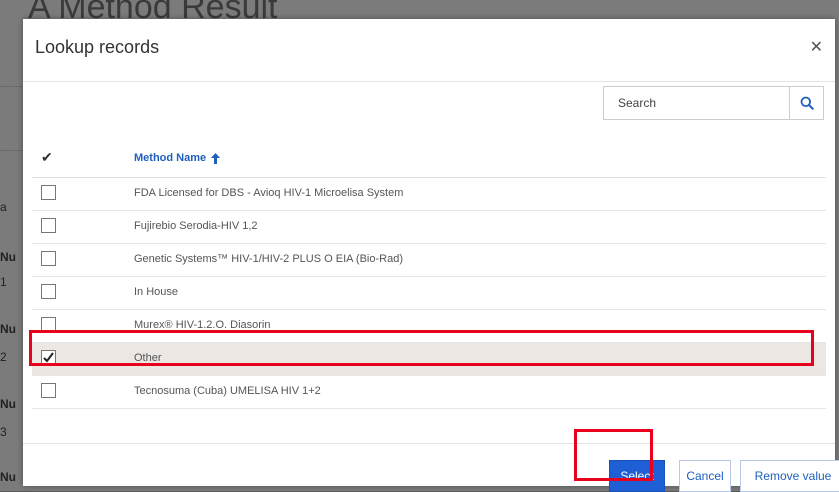 The image size is (839, 492). What do you see at coordinates (3, 357) in the screenshot?
I see `background-fragment: 2` at bounding box center [3, 357].